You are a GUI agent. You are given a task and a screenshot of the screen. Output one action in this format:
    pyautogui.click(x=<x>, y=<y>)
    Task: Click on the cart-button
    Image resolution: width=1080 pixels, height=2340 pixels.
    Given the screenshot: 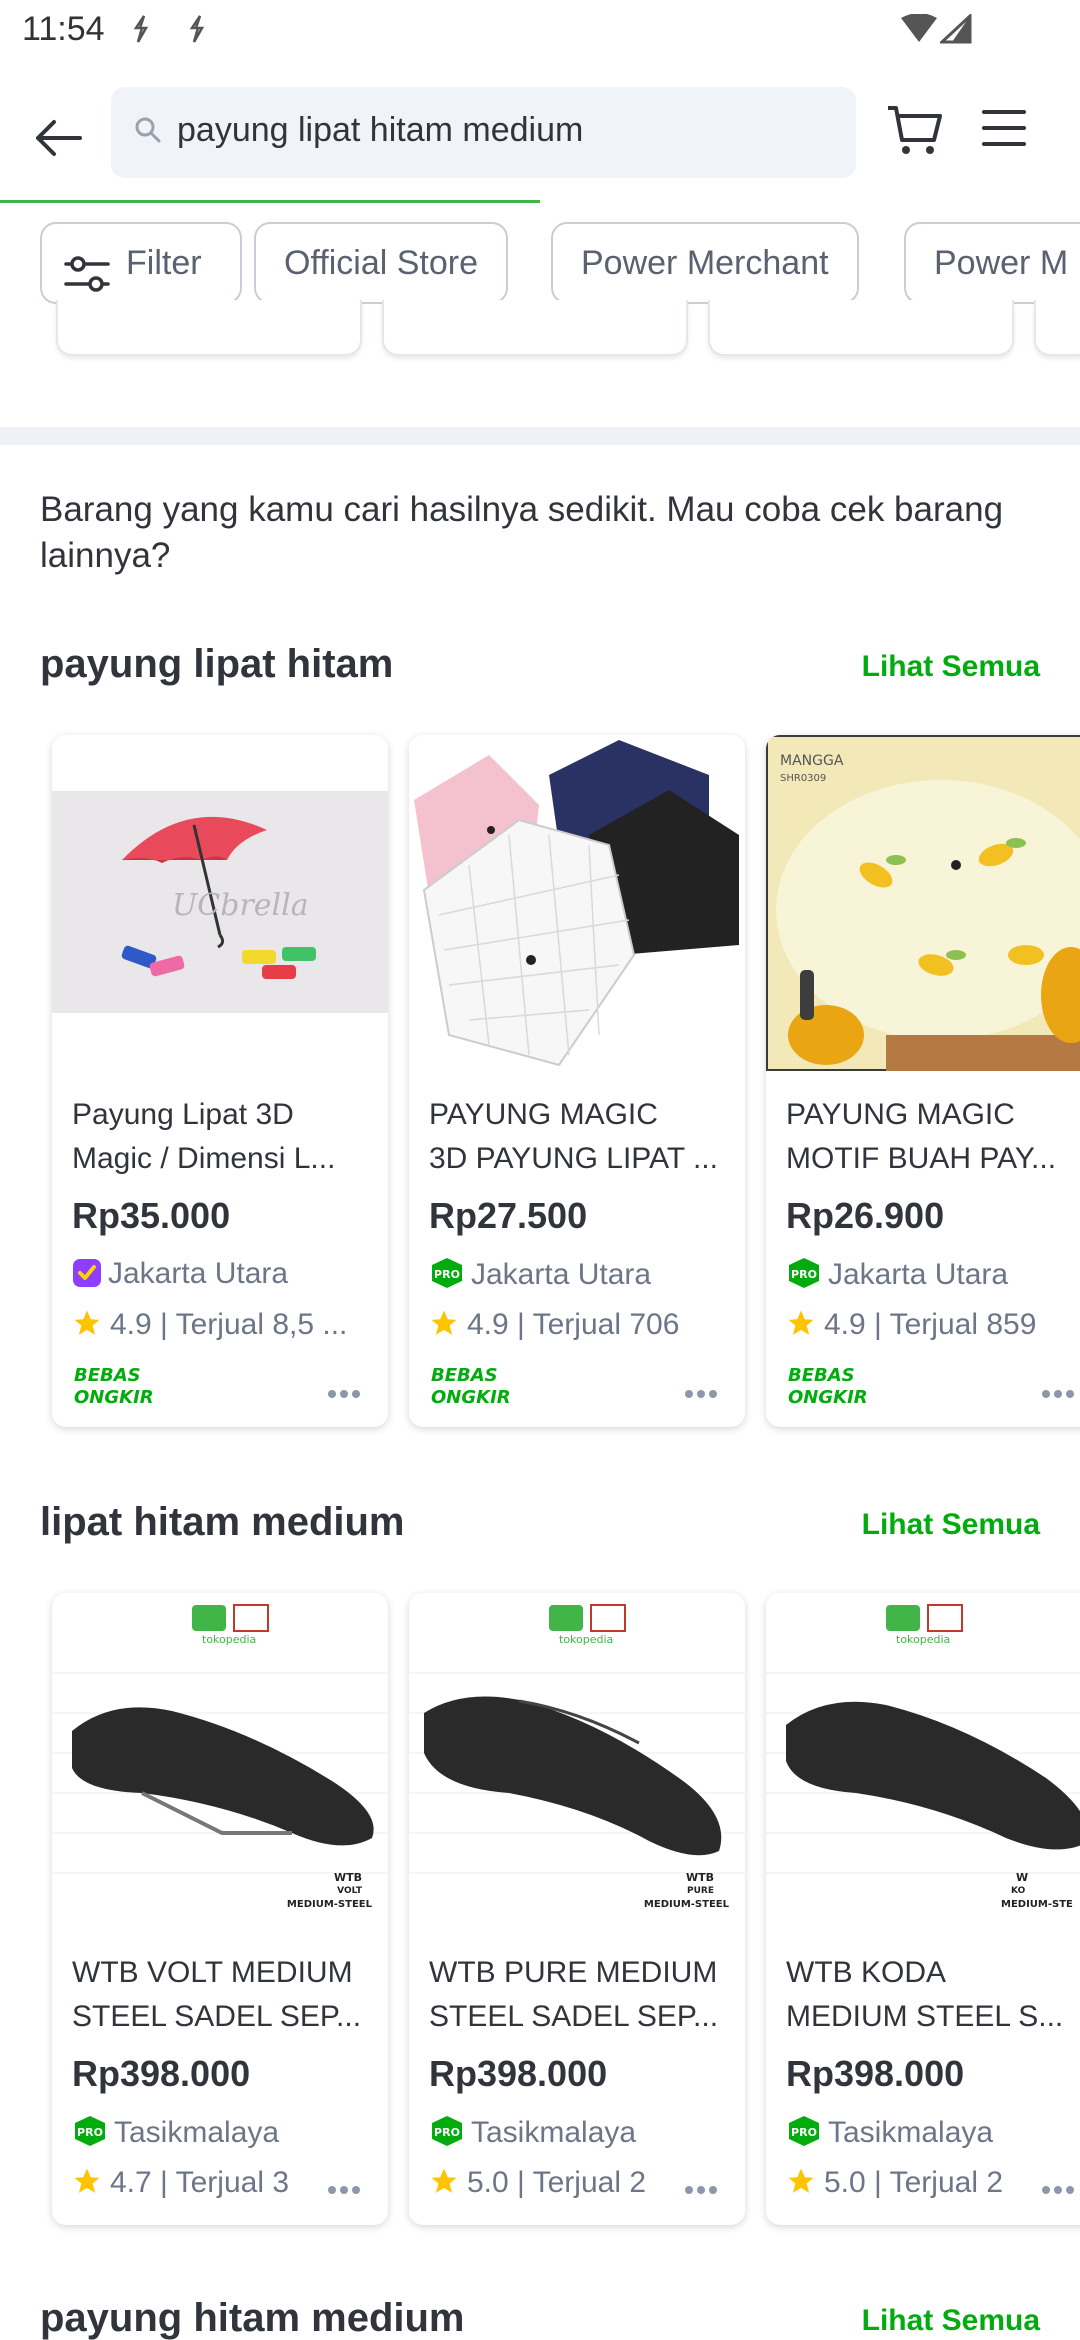 What is the action you would take?
    pyautogui.click(x=917, y=135)
    